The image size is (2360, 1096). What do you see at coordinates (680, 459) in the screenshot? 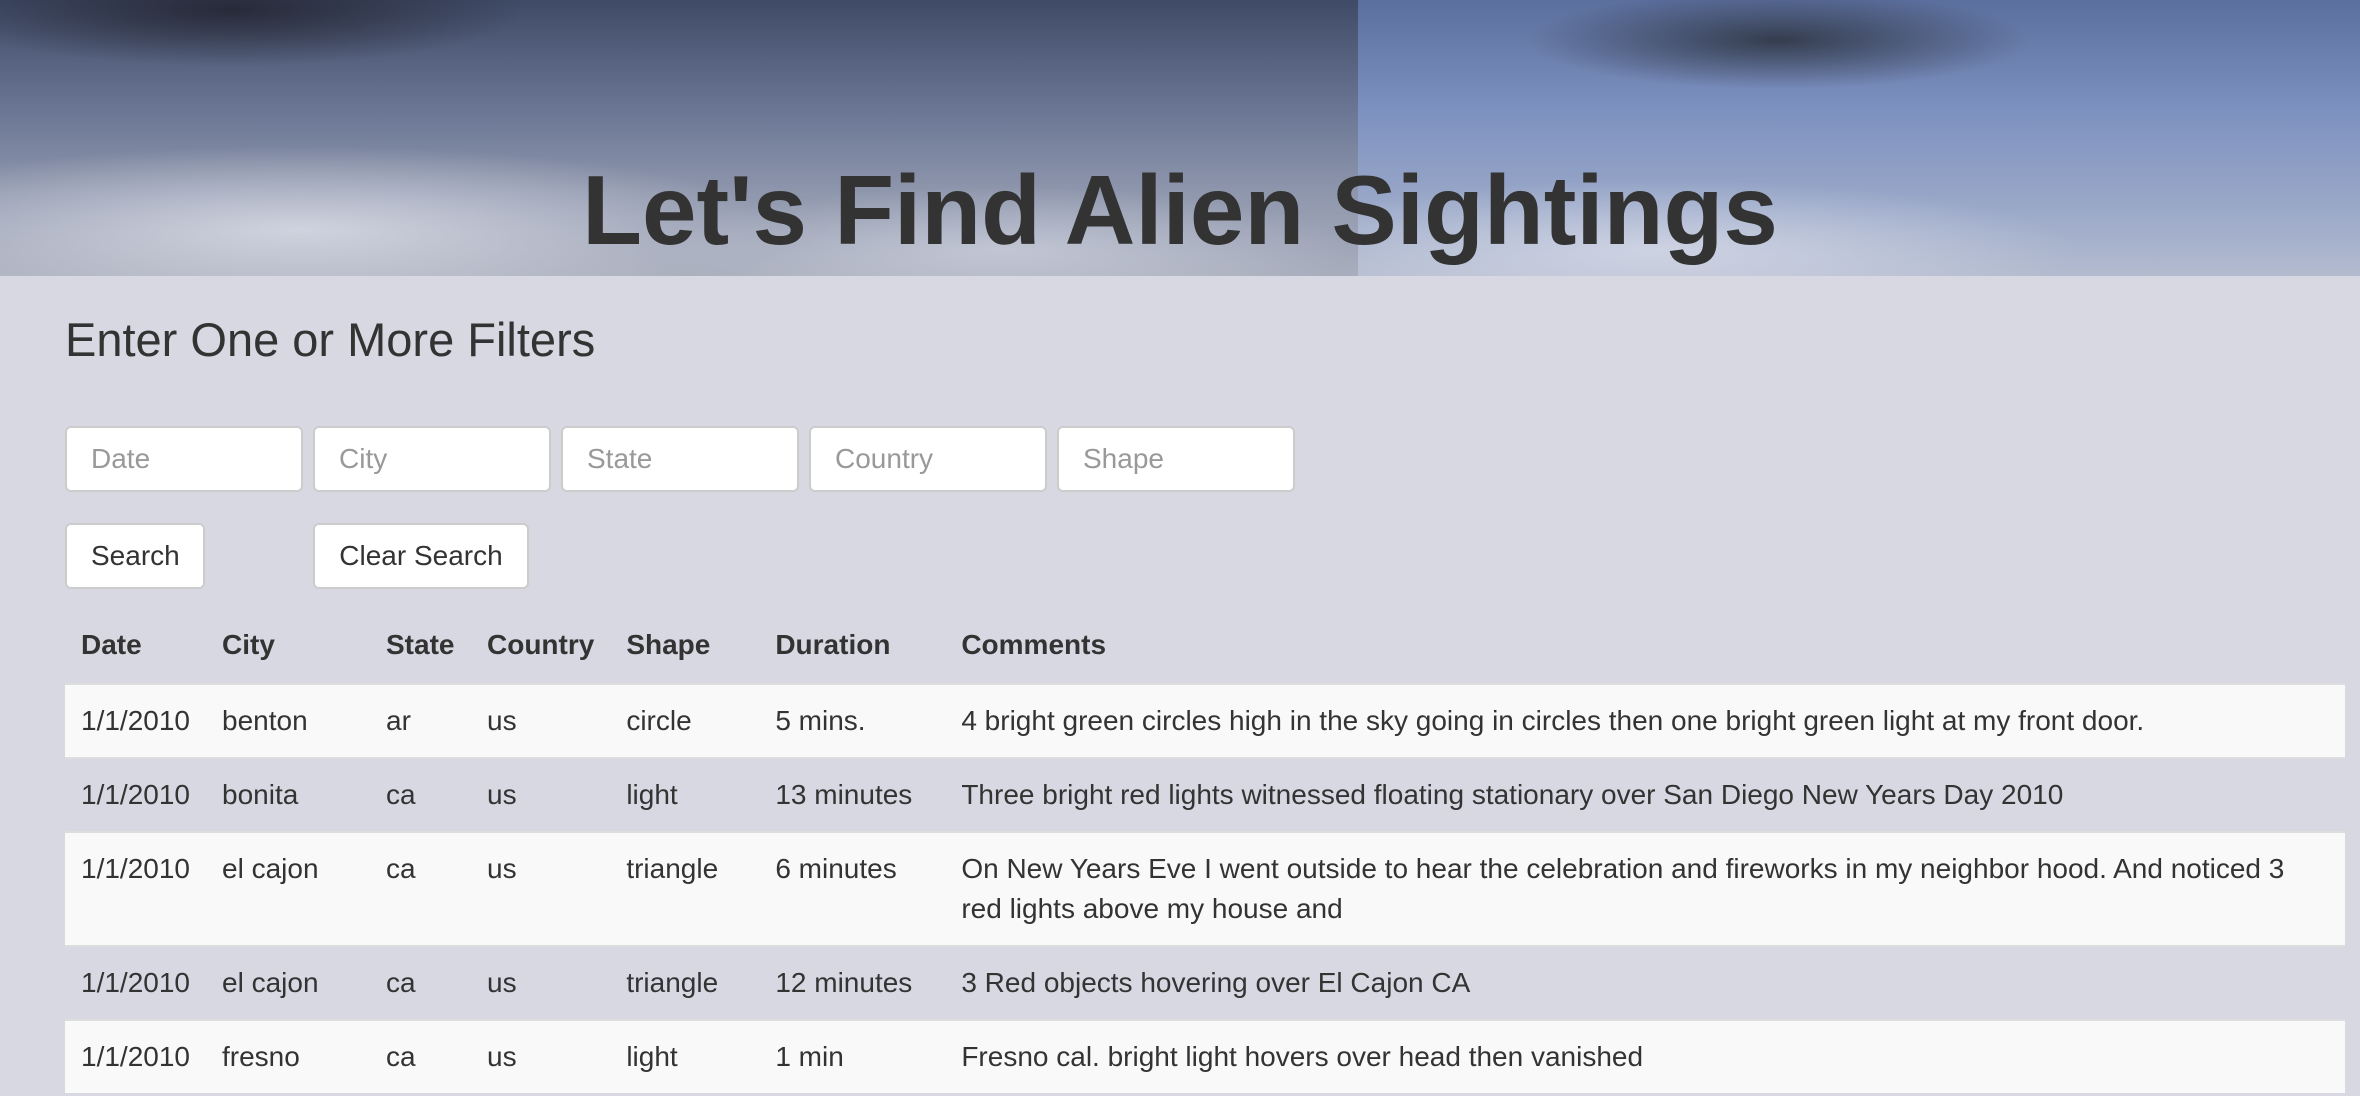
I see `state-filter-input` at bounding box center [680, 459].